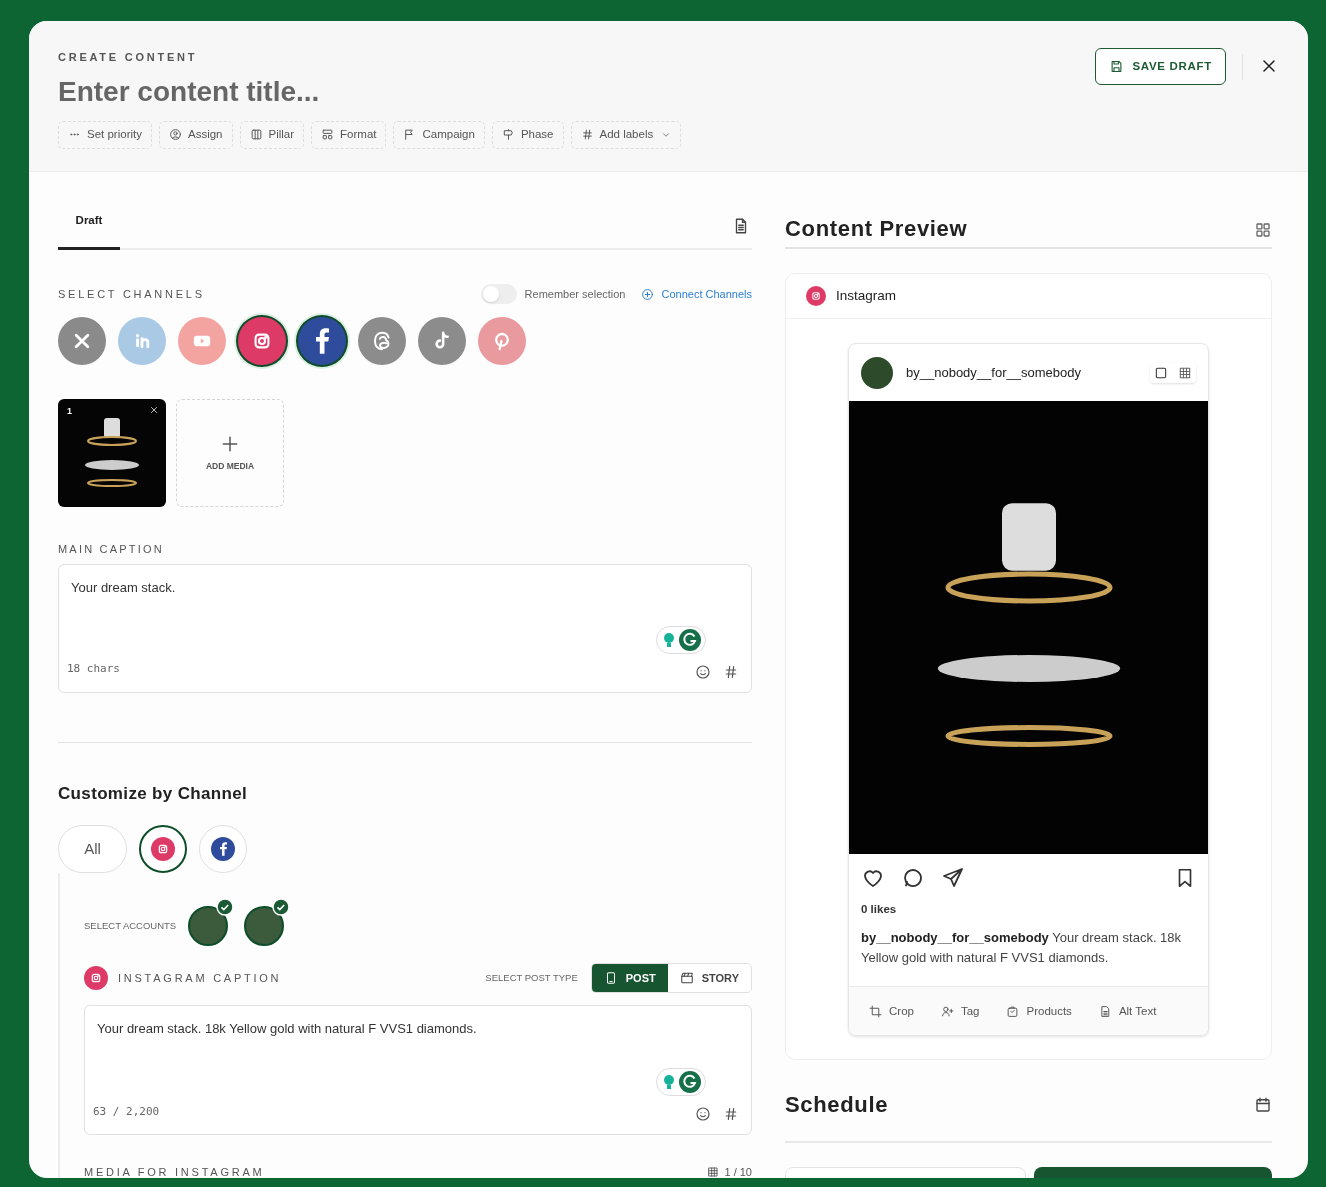 The height and width of the screenshot is (1187, 1326). I want to click on post-caption: by__nobody__for__somebody Your dream stack. 18k Yellow gold with natural F VVS1 diamonds., so click(1021, 948).